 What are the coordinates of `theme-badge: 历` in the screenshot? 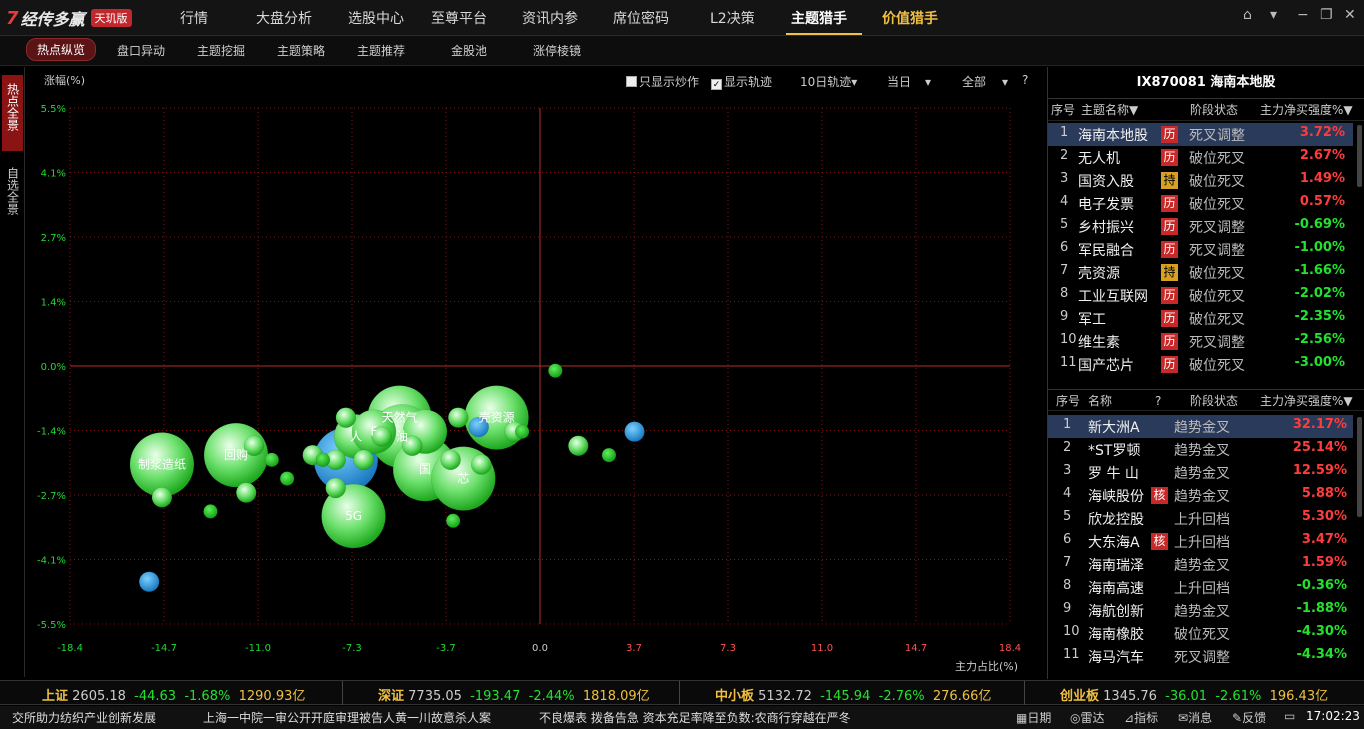 It's located at (1169, 157).